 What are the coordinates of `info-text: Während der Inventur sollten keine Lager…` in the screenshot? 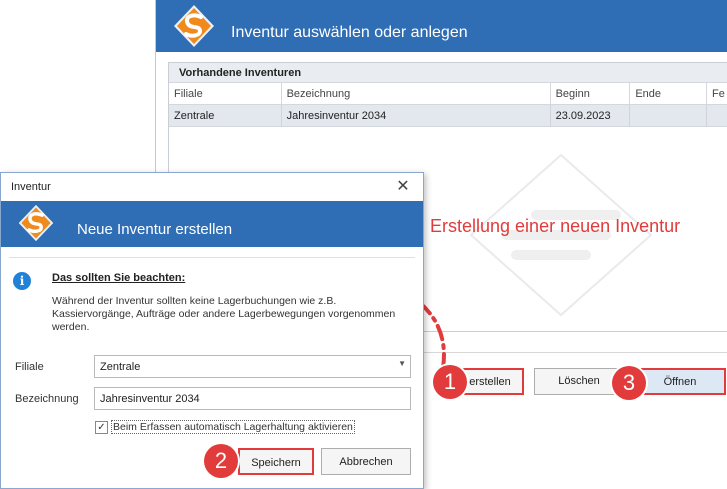 It's located at (224, 314).